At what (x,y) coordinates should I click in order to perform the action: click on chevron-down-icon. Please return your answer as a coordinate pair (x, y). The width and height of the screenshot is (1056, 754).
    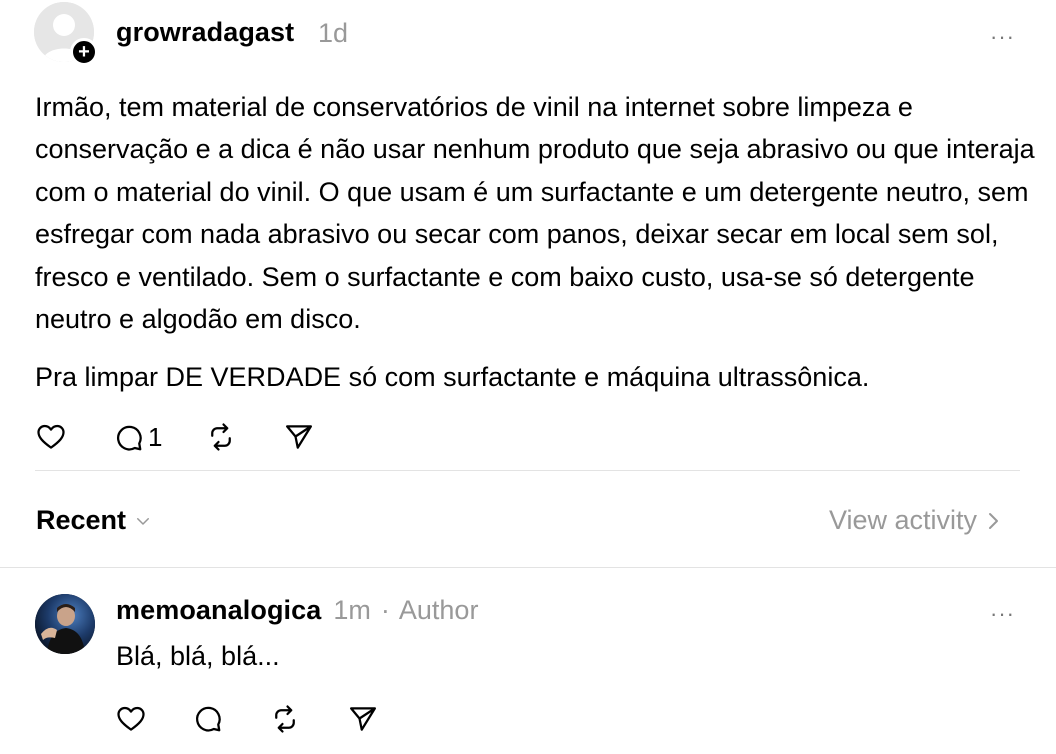
    Looking at the image, I should click on (143, 521).